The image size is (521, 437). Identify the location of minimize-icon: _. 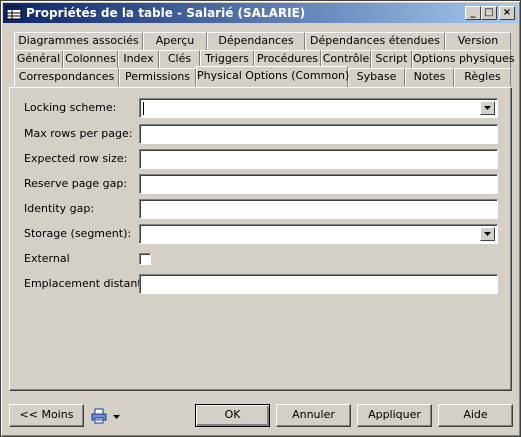
(473, 12).